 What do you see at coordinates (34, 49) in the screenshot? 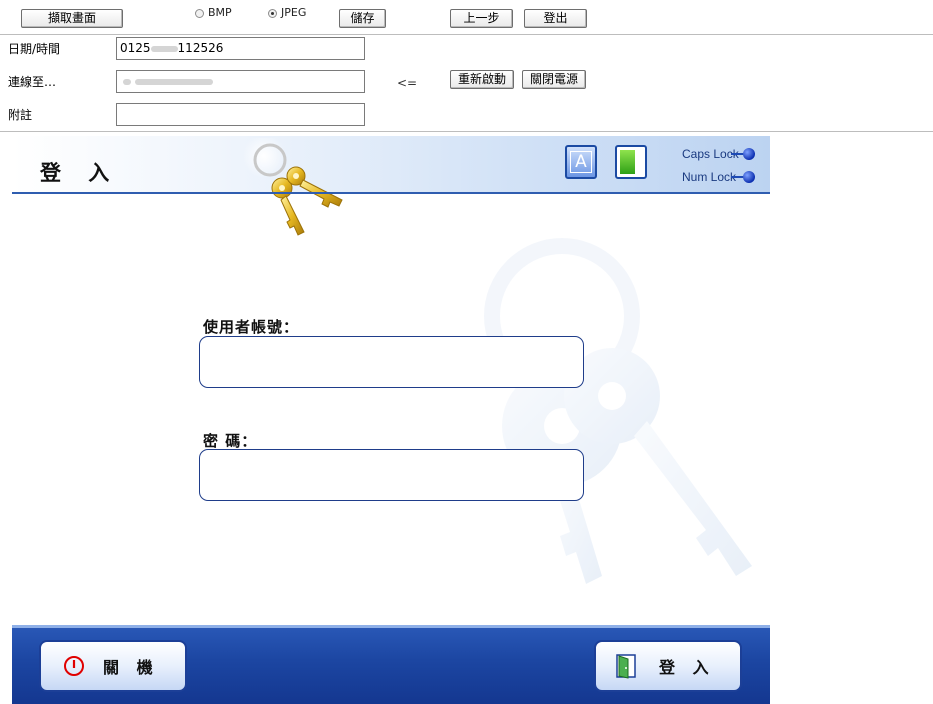
I see `datetime-label: 日期/時間` at bounding box center [34, 49].